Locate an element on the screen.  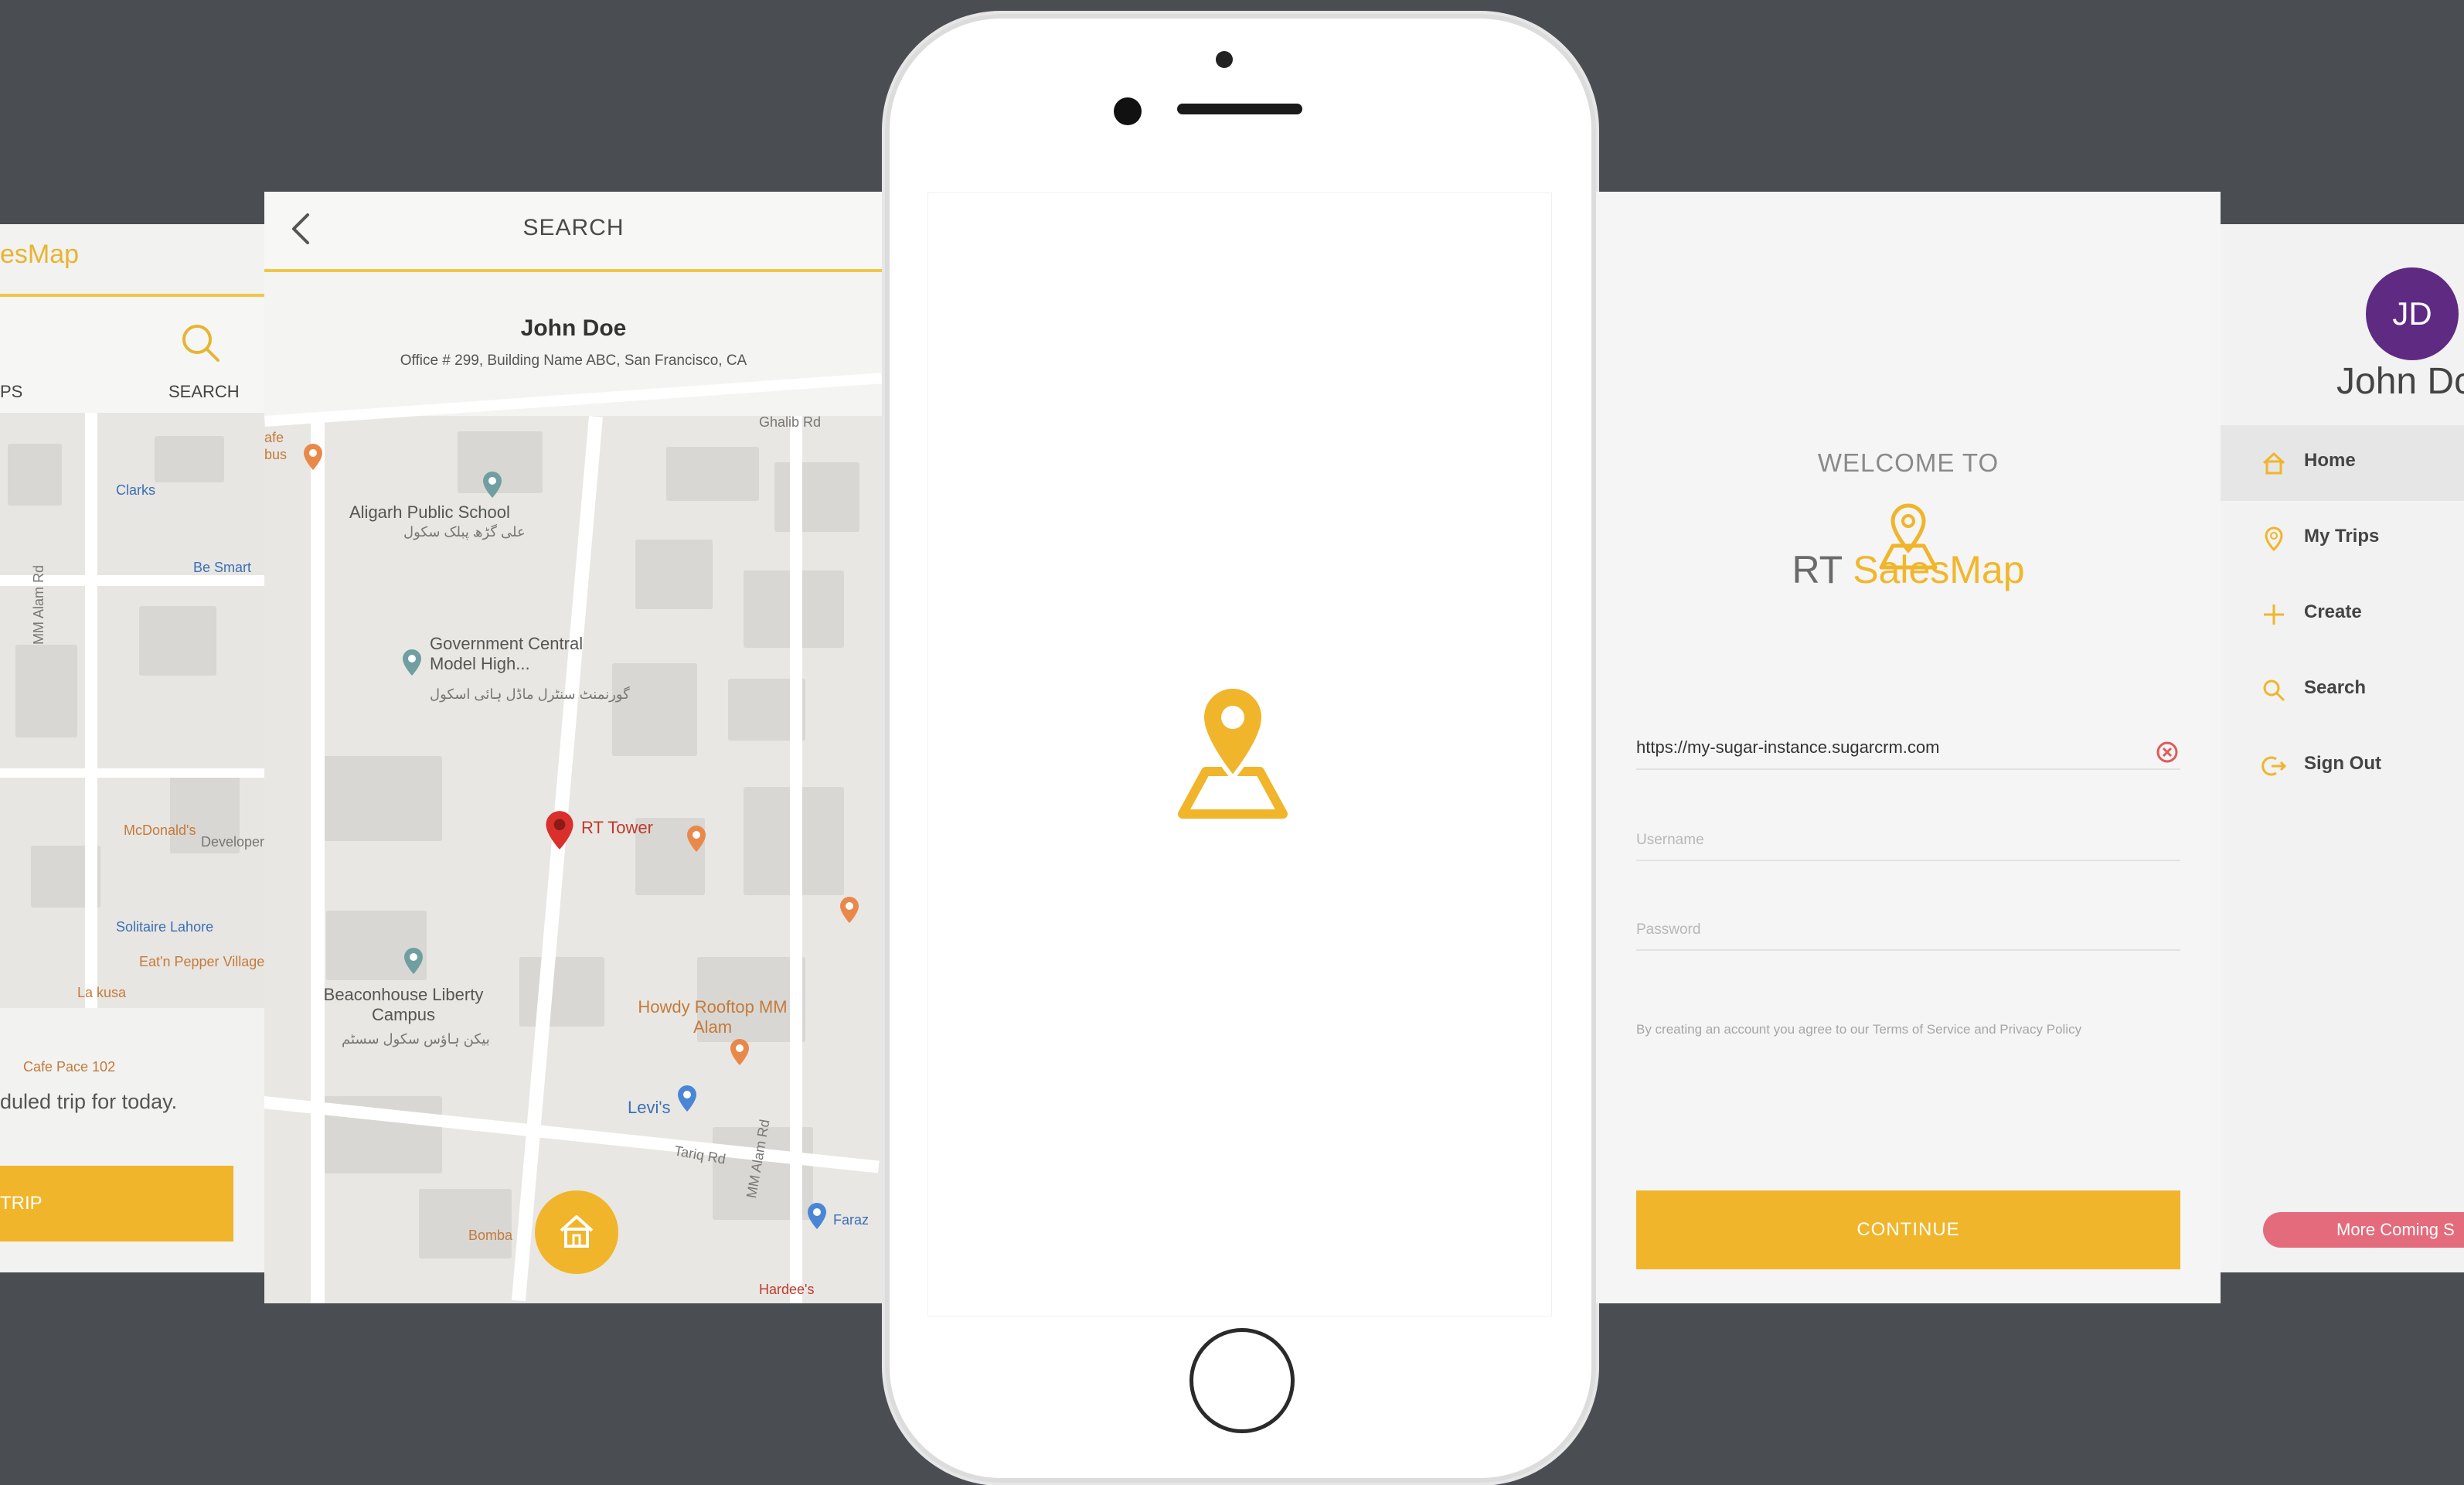
password-field is located at coordinates (1908, 934).